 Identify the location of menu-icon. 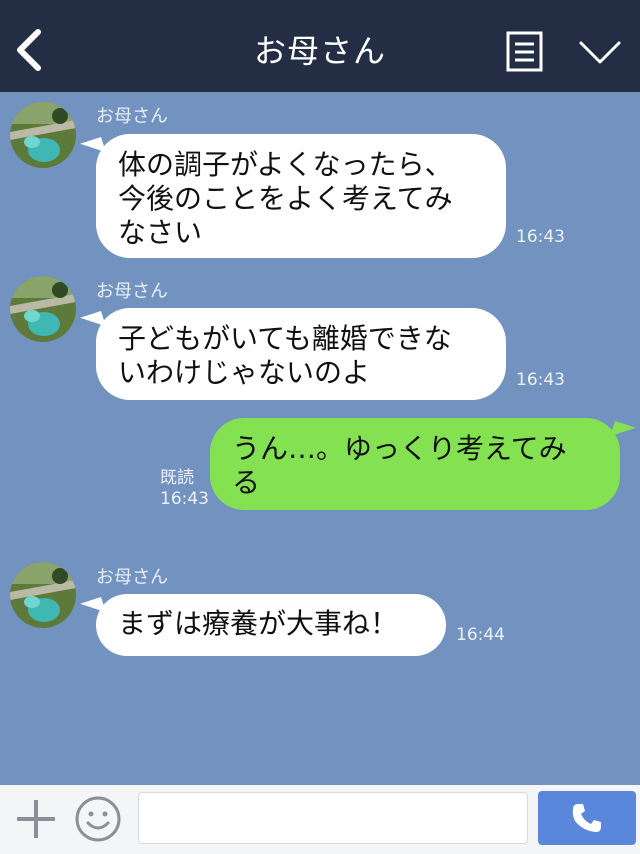
(524, 51).